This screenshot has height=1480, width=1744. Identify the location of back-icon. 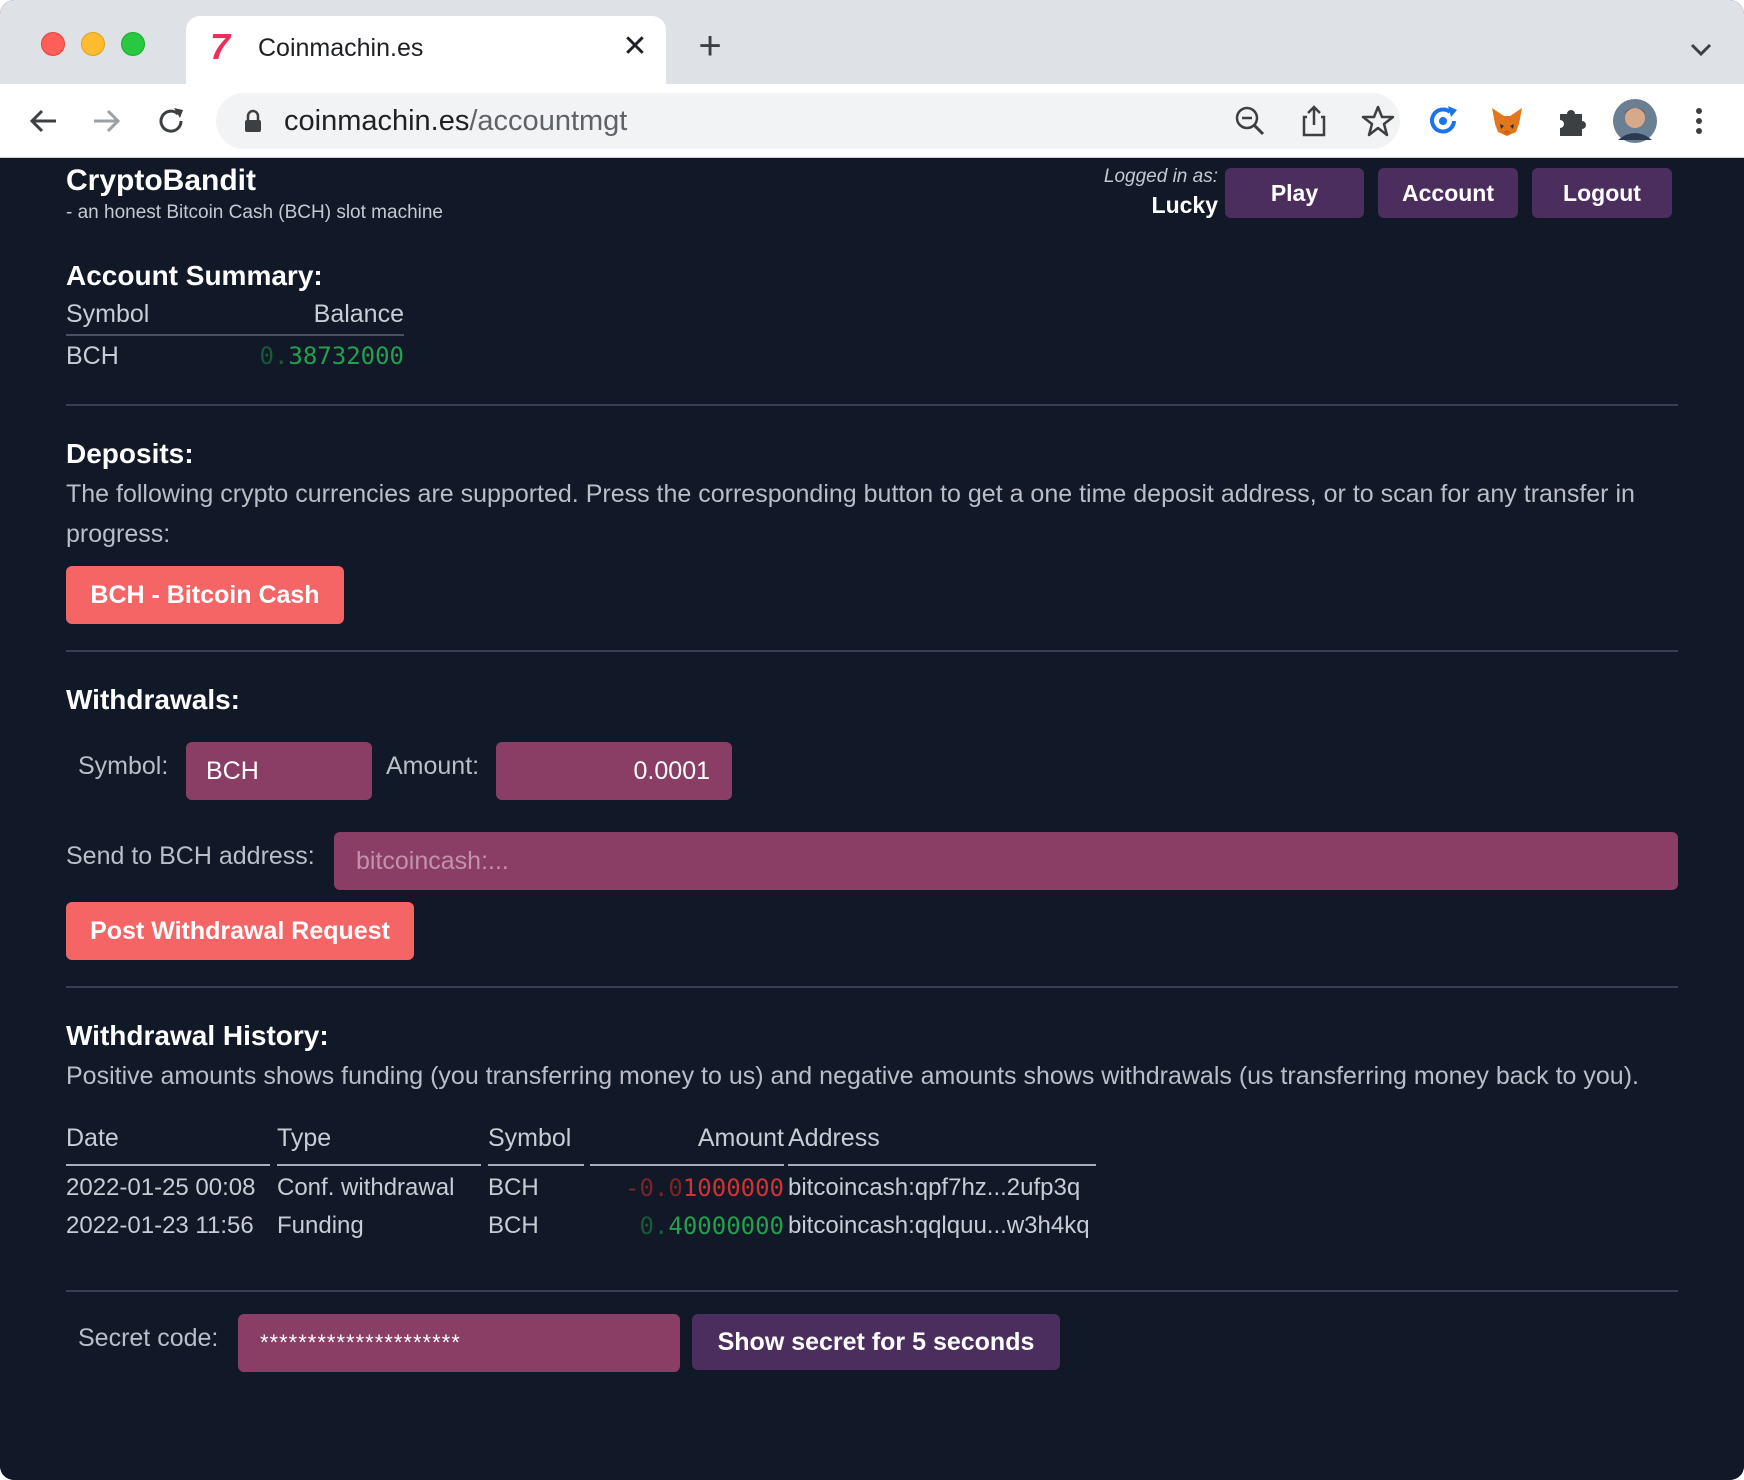
(43, 121).